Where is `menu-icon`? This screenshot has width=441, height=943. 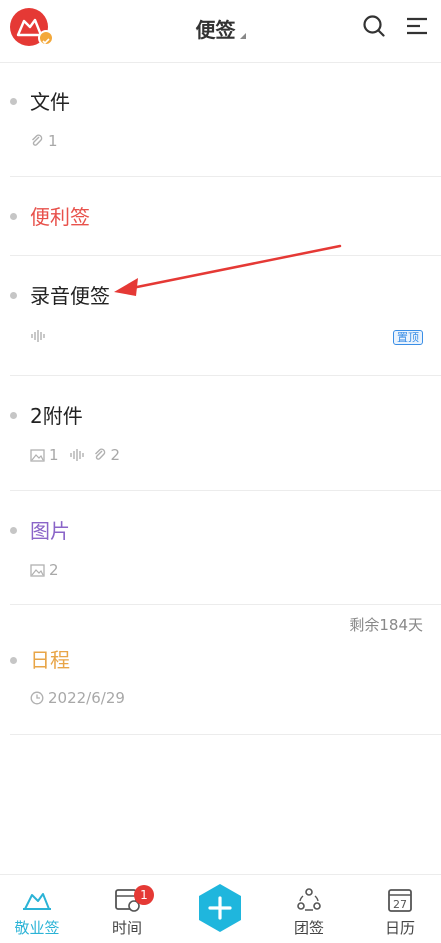
menu-icon is located at coordinates (417, 26).